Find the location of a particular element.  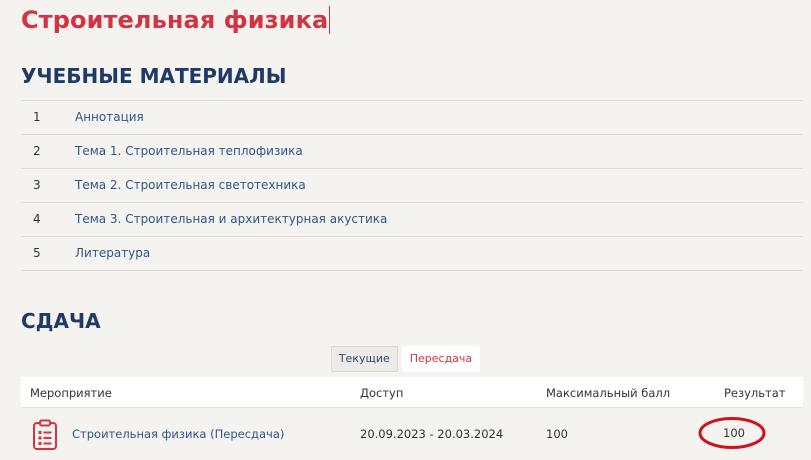

clipboard-list-icon is located at coordinates (45, 434).